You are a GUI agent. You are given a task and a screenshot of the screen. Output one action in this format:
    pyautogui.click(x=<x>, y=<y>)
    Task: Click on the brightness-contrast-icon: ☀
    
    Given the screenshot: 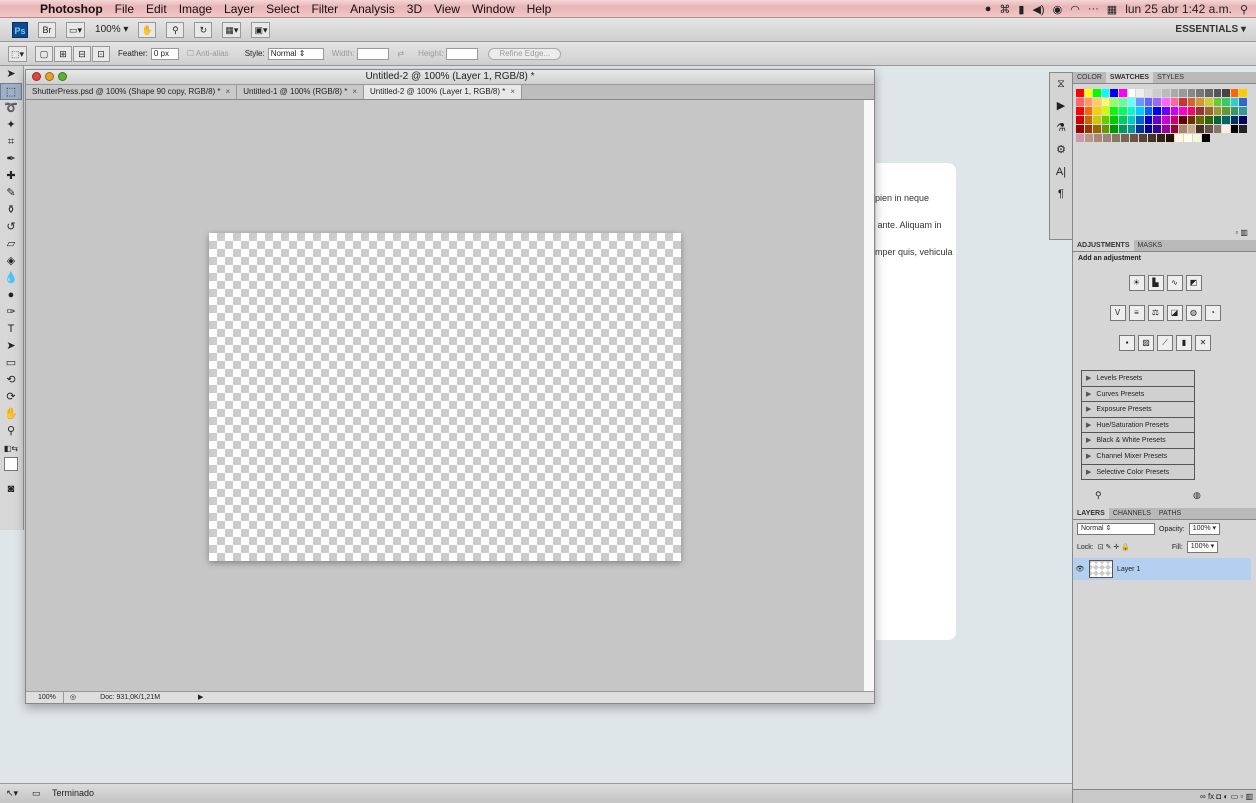 What is the action you would take?
    pyautogui.click(x=1136, y=283)
    